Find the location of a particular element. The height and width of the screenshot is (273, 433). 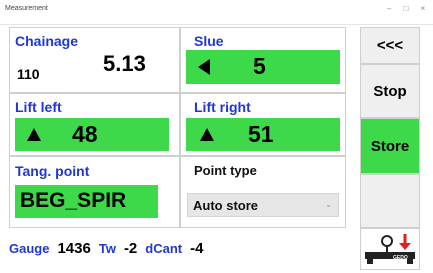

chainage-panel: Chainage 110 5.13 is located at coordinates (94, 60).